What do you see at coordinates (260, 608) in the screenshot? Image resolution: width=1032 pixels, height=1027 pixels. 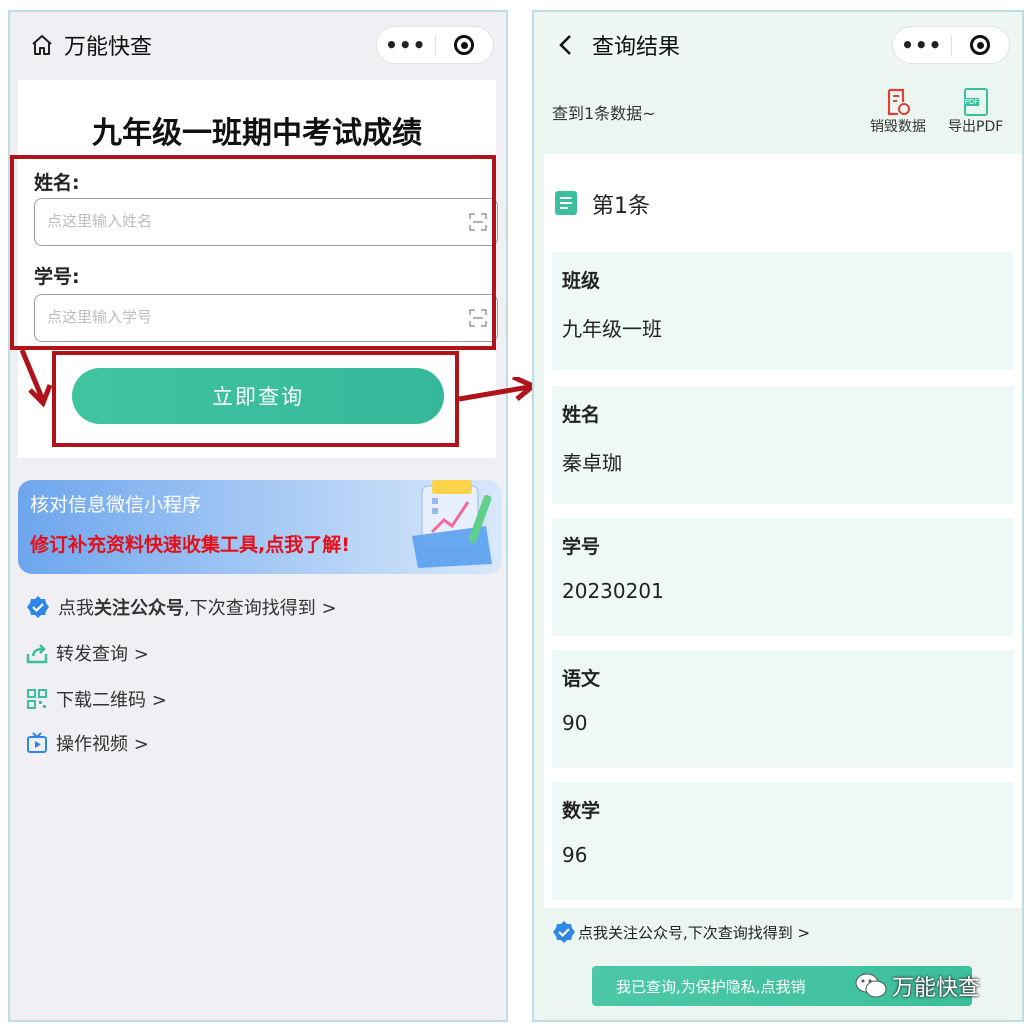 I see `follow-suffix: ,下次查询找得到 >` at bounding box center [260, 608].